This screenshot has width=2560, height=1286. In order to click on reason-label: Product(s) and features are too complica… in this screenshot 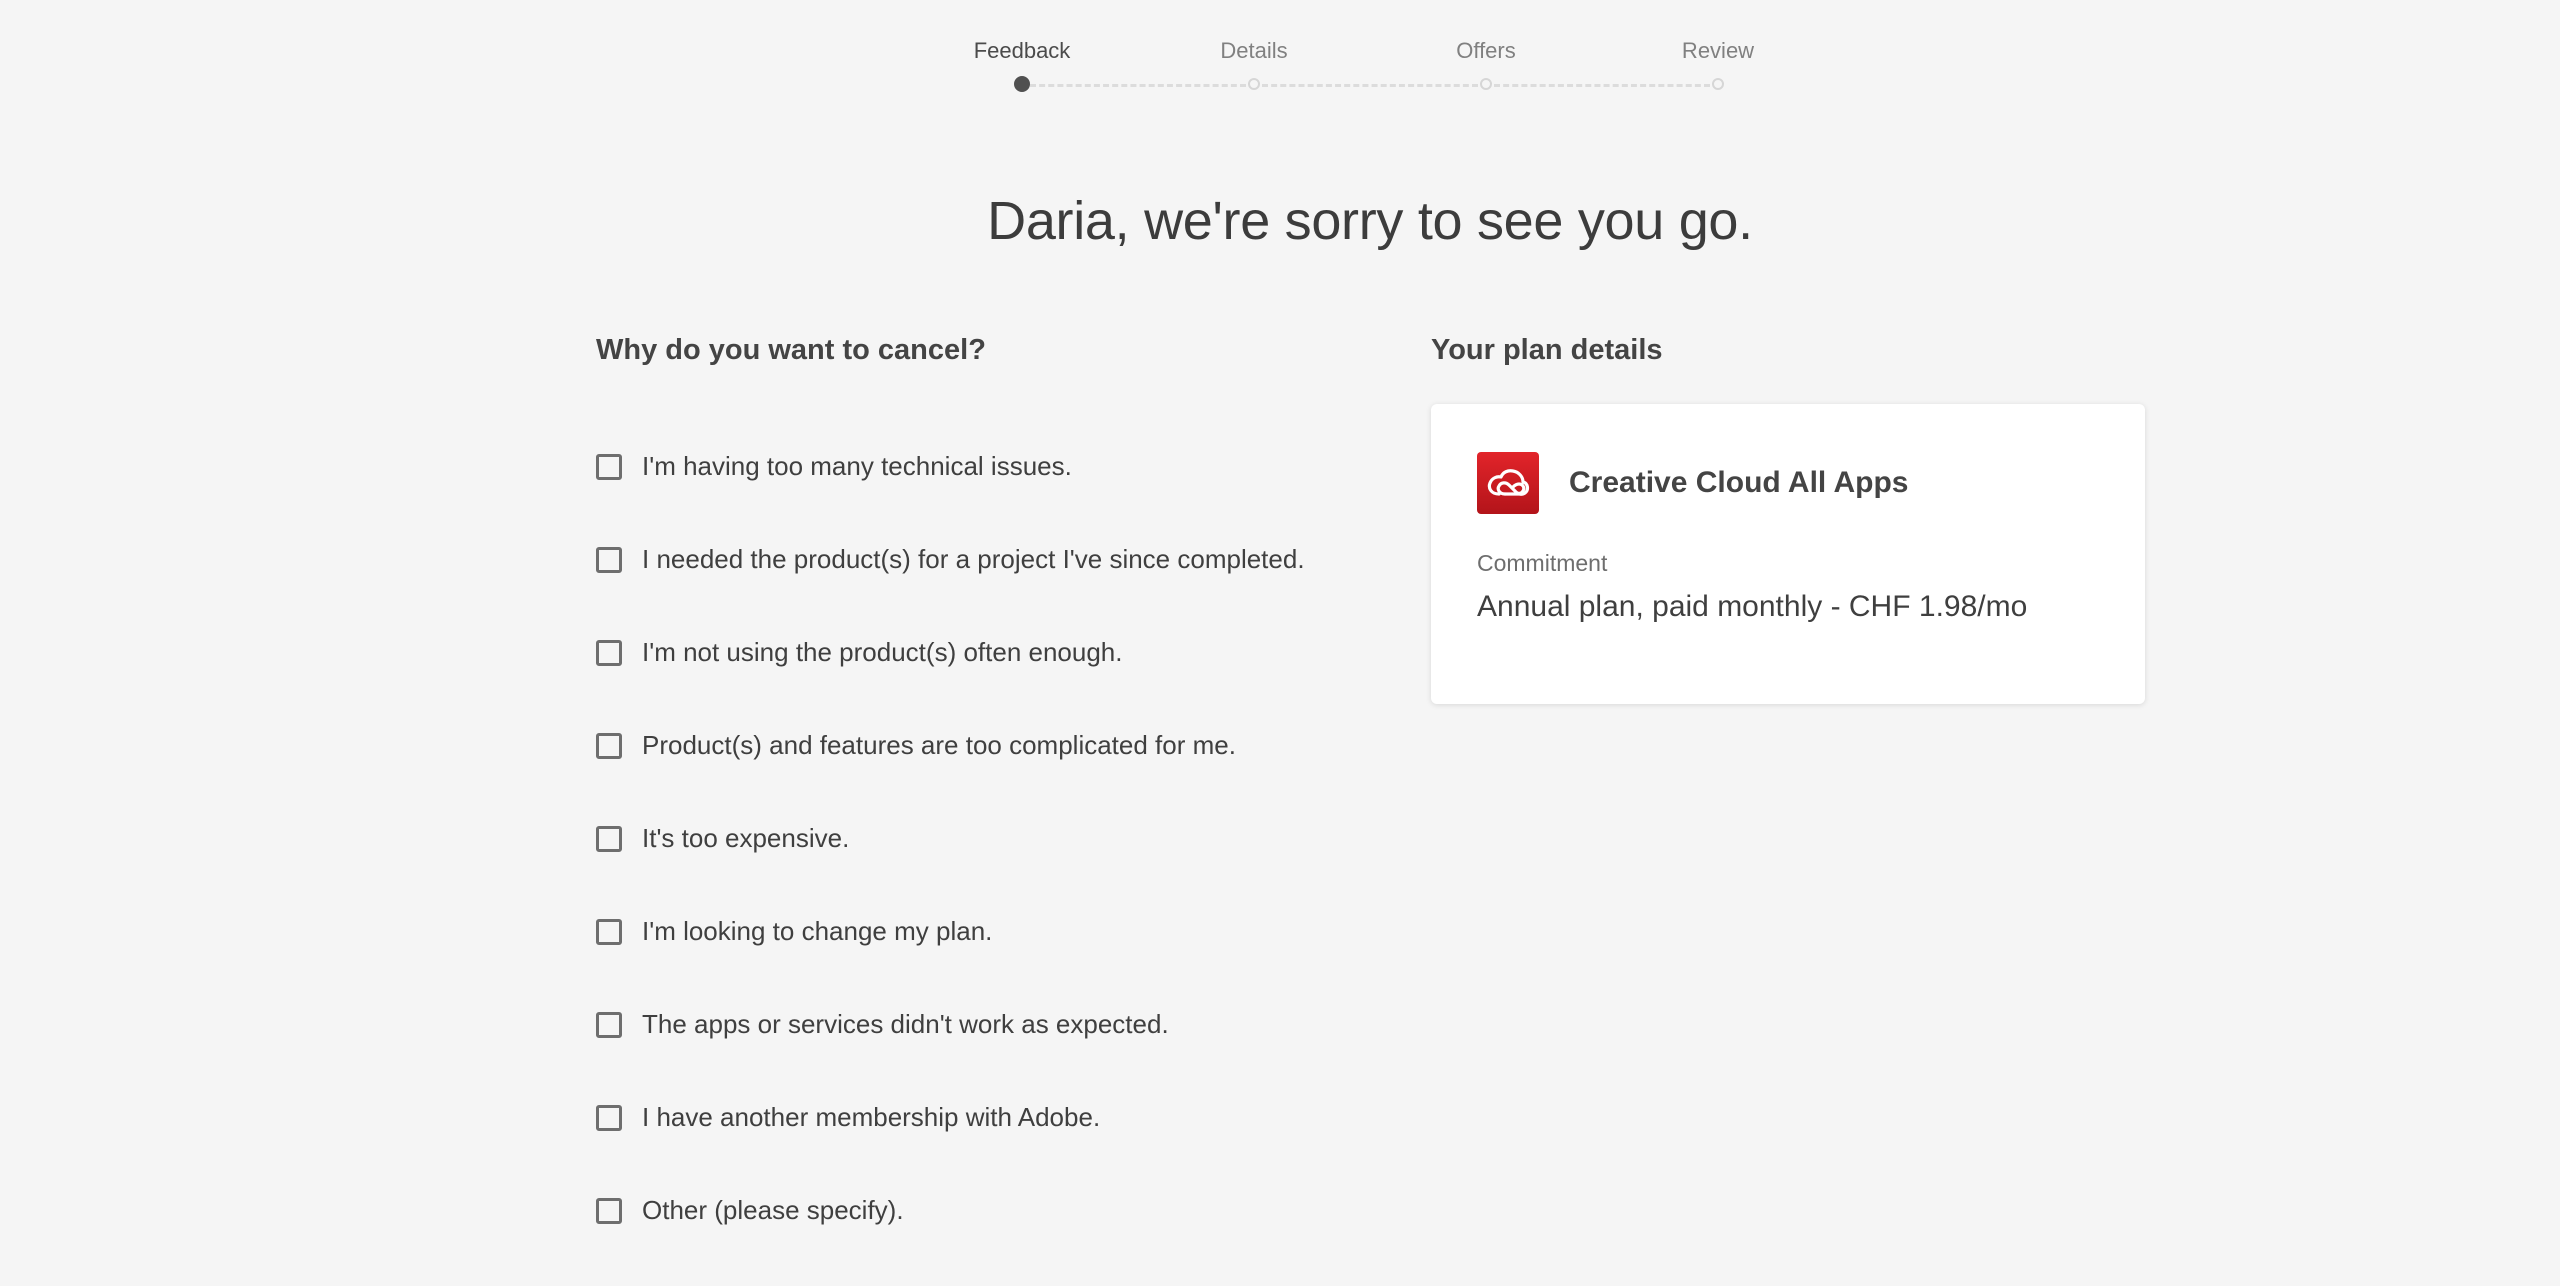, I will do `click(939, 745)`.